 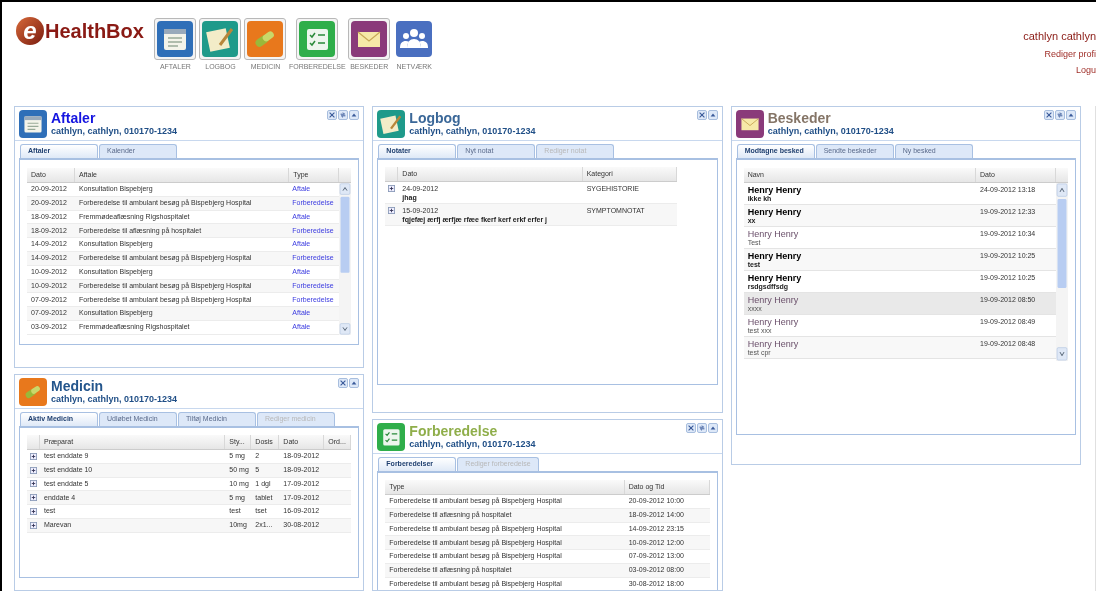 I want to click on scrollbar, so click(x=345, y=259).